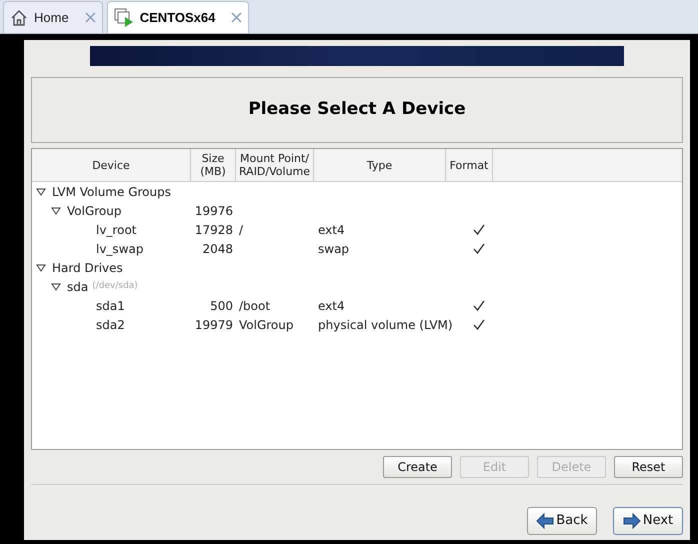 This screenshot has width=698, height=544. What do you see at coordinates (213, 165) in the screenshot?
I see `column-header: Size (MB)` at bounding box center [213, 165].